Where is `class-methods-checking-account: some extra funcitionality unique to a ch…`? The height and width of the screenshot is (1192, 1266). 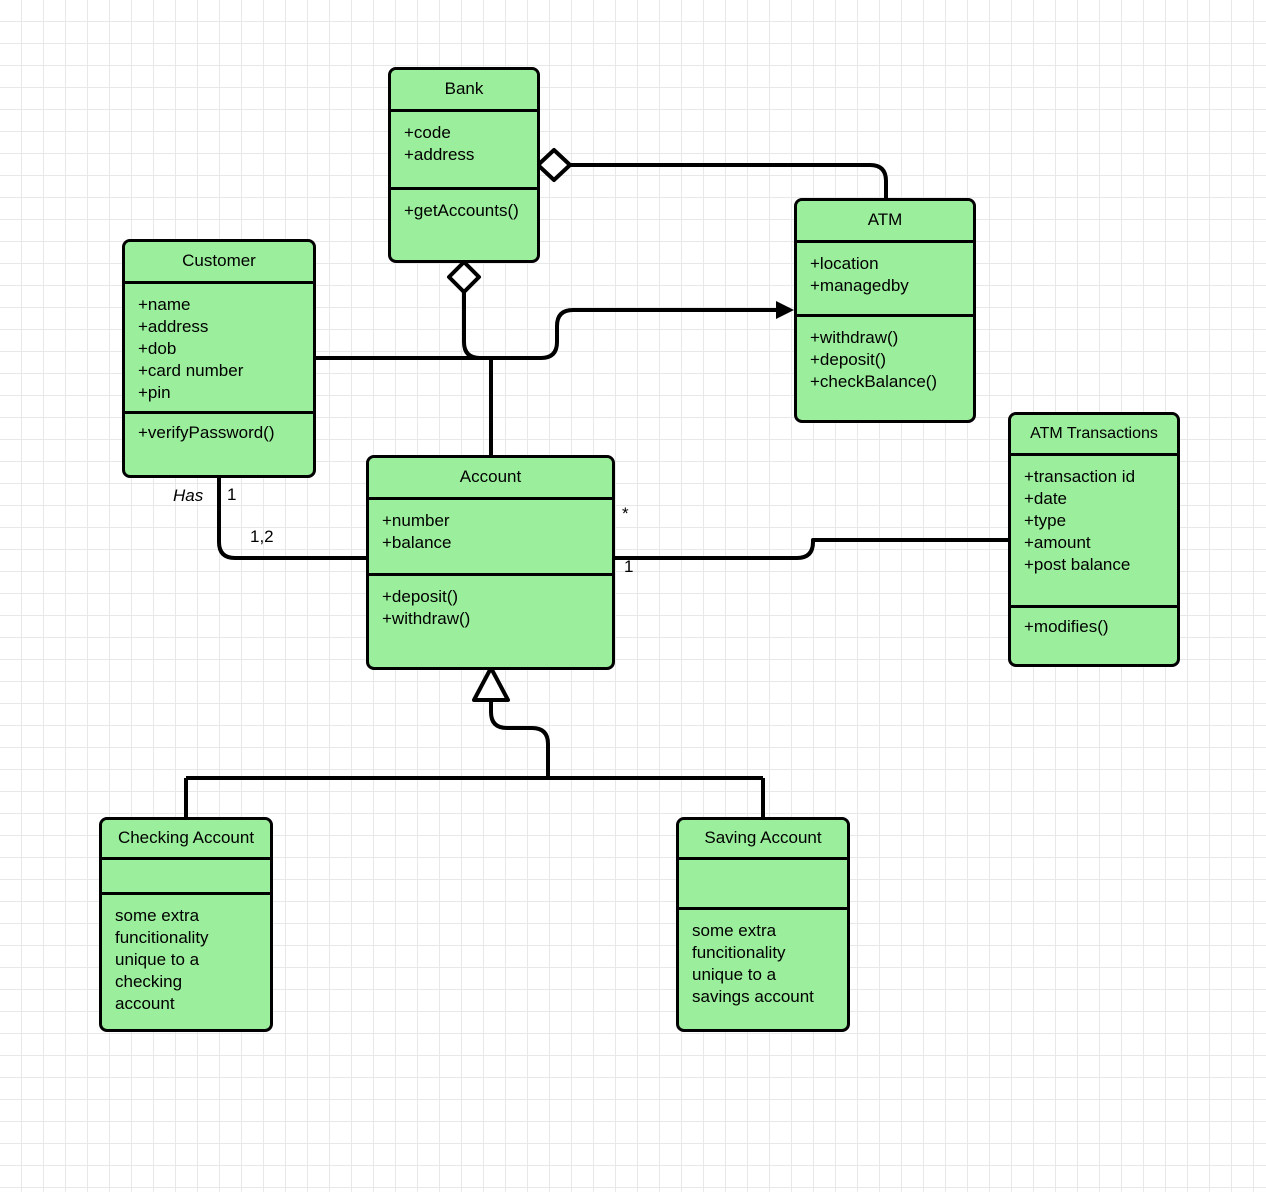
class-methods-checking-account: some extra funcitionality unique to a ch… is located at coordinates (186, 959).